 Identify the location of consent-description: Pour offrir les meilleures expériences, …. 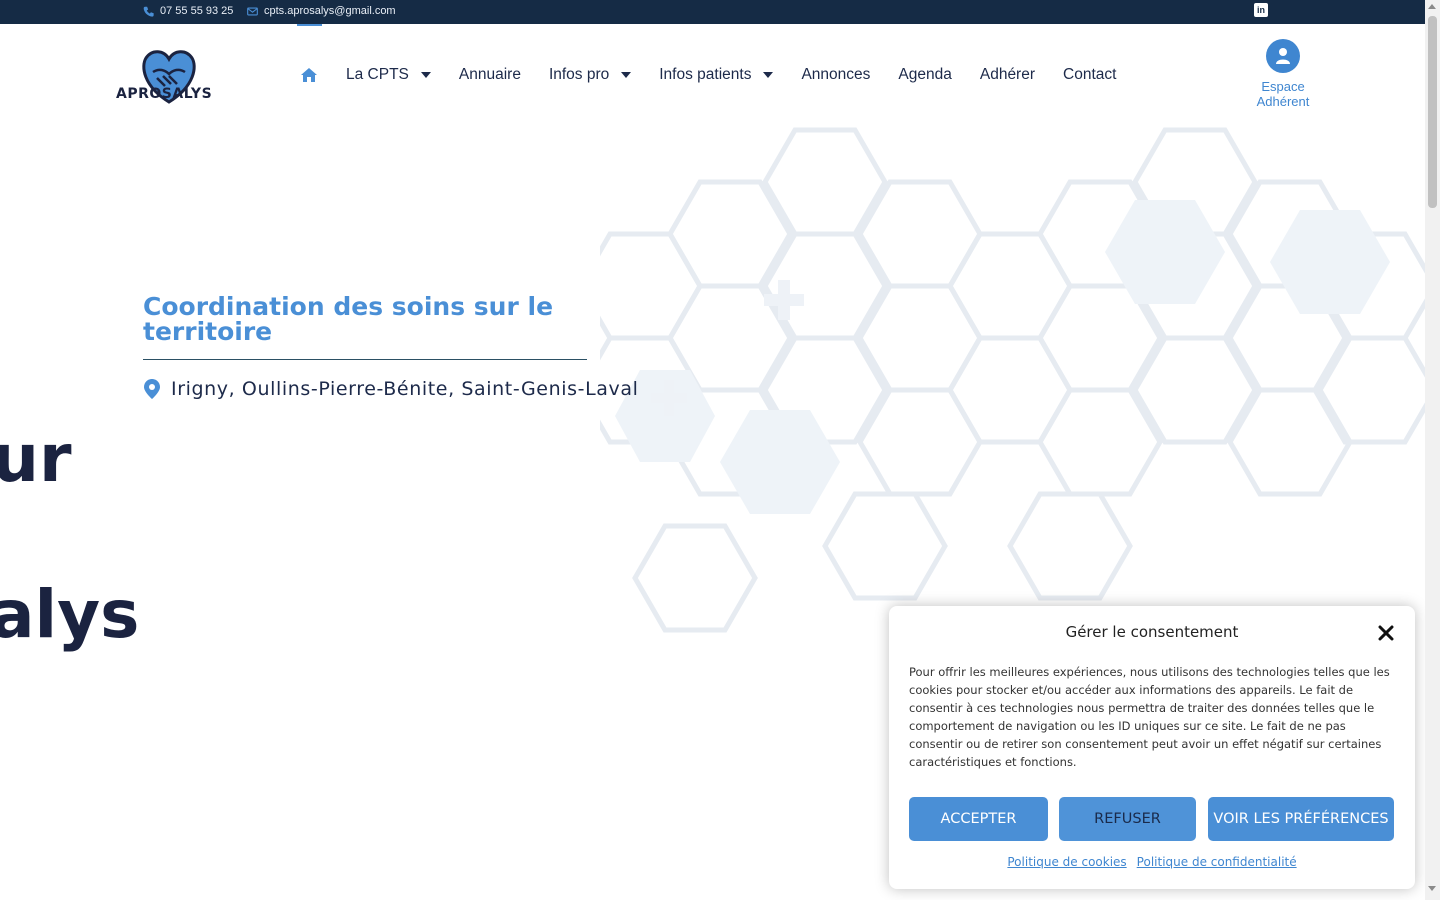
(1149, 717).